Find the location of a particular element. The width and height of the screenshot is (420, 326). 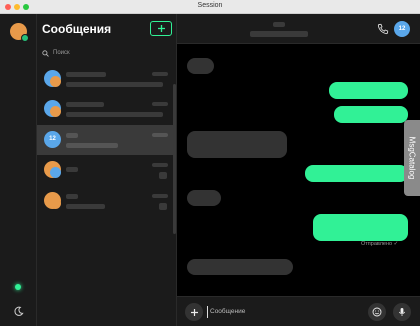

message-composer: Сообщение is located at coordinates (298, 311).